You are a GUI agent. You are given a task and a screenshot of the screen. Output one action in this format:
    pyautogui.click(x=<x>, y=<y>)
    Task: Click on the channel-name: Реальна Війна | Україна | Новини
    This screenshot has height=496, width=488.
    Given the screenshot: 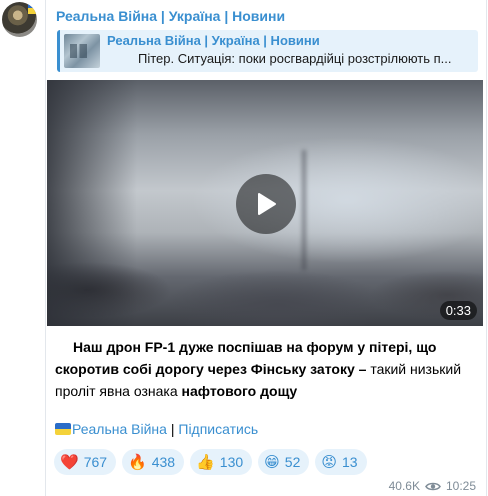 What is the action you would take?
    pyautogui.click(x=170, y=16)
    